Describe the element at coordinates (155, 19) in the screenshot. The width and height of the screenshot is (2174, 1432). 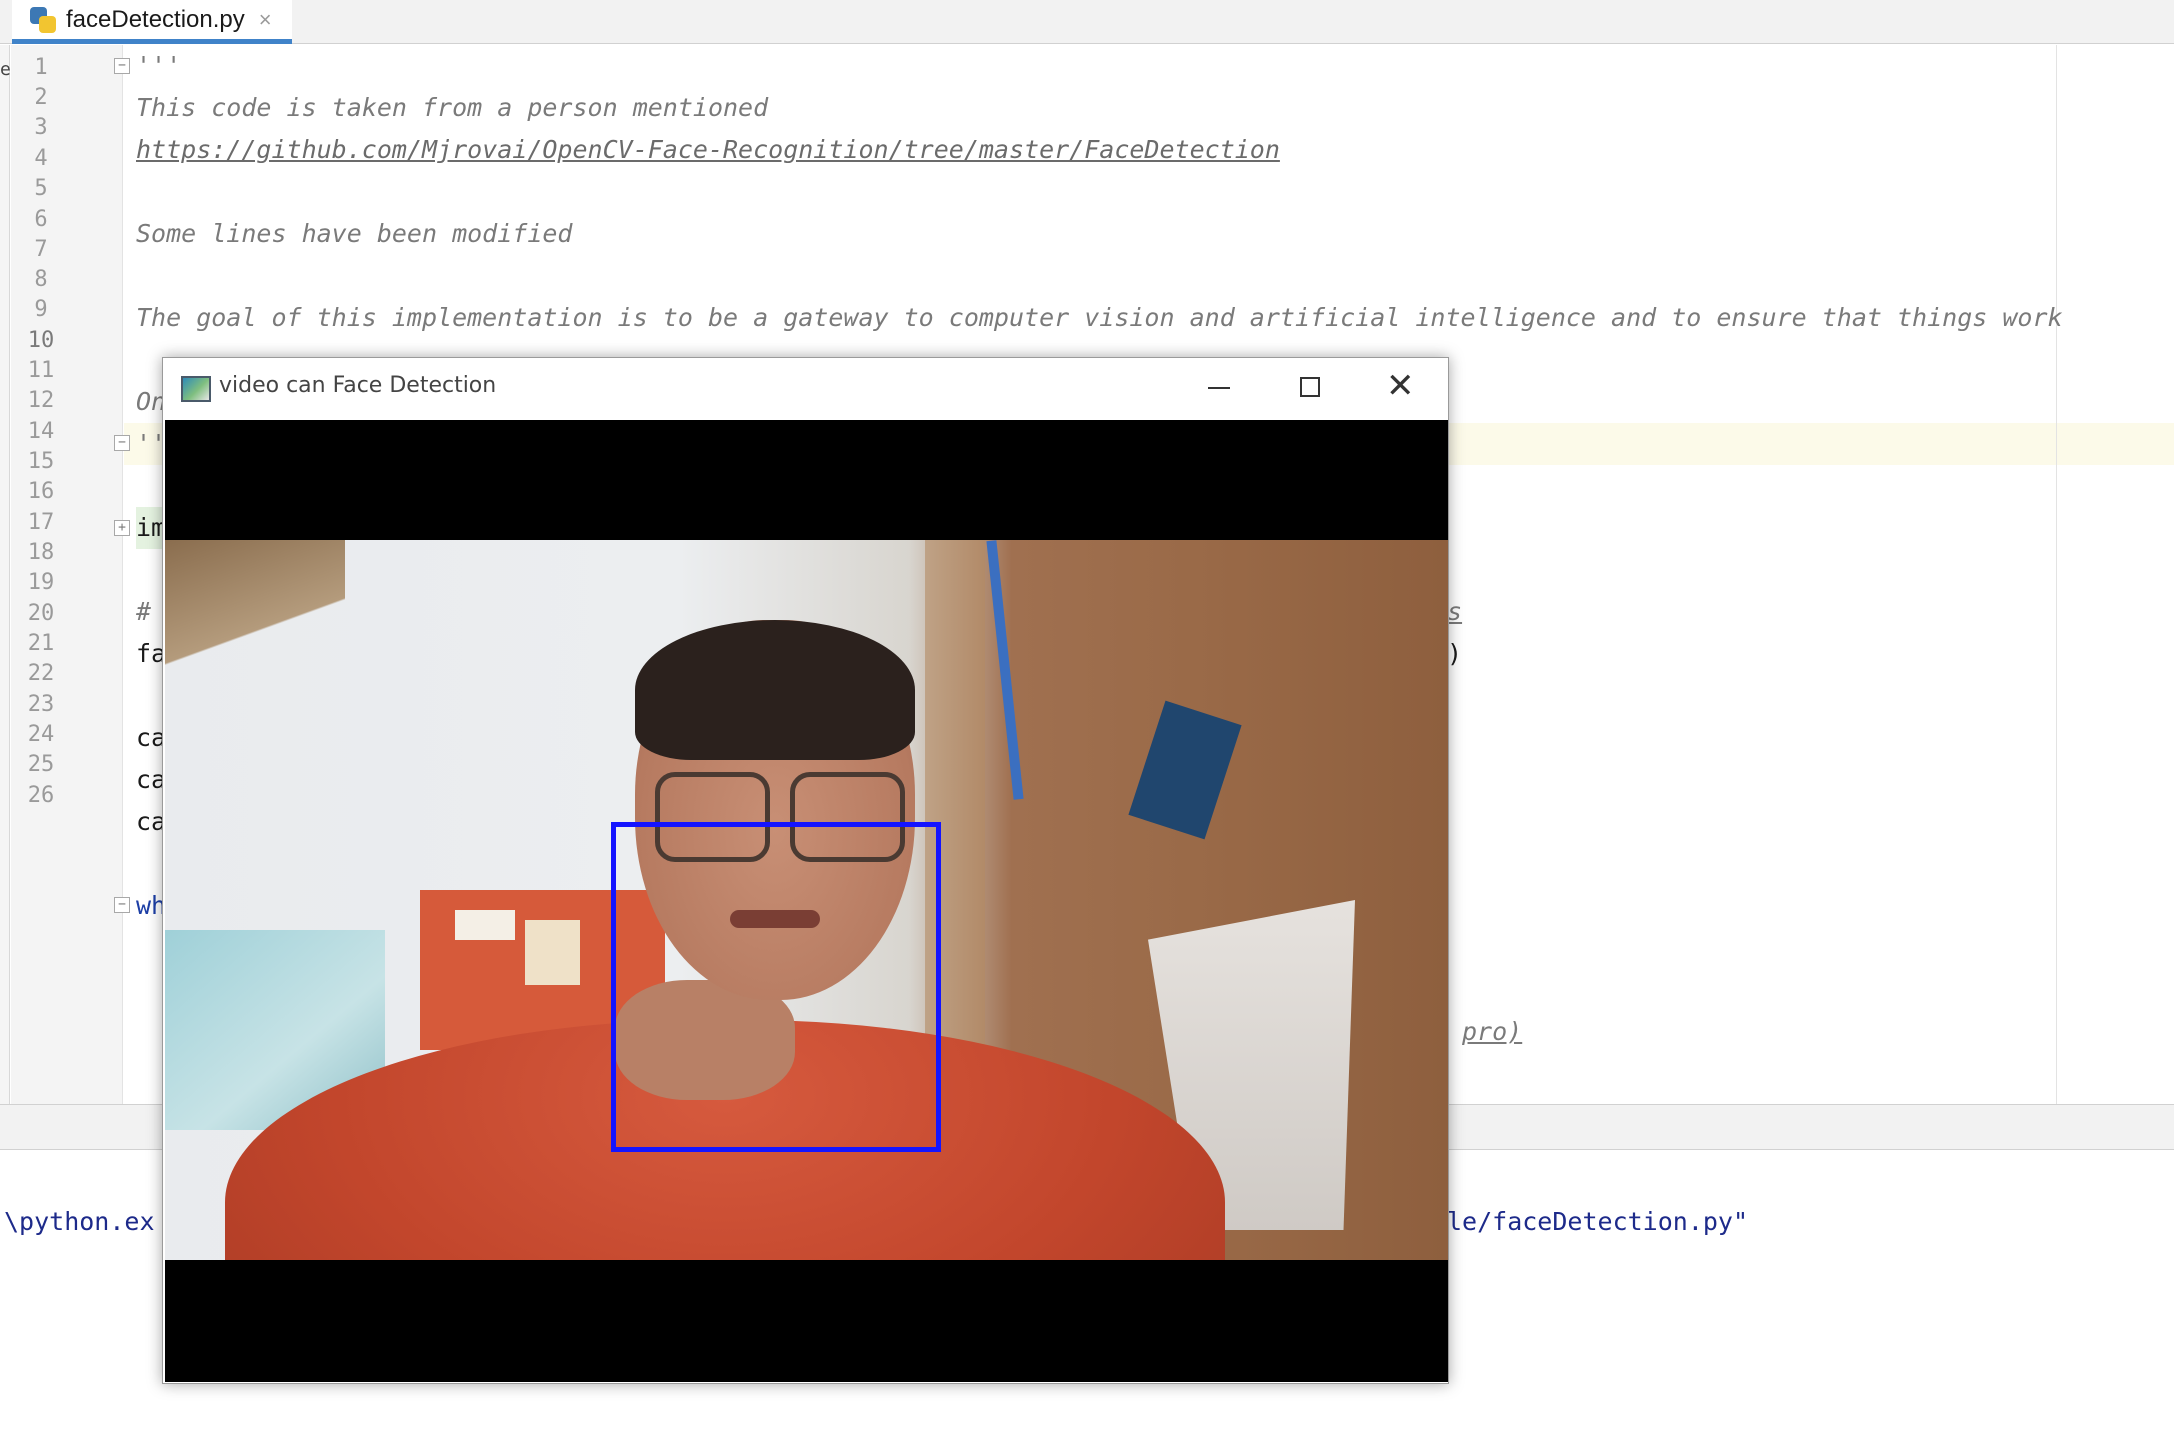
I see `tab-label: faceDetection.py` at that location.